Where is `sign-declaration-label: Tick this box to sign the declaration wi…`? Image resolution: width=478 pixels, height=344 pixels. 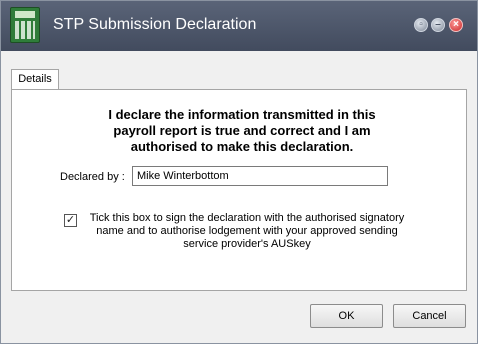 sign-declaration-label: Tick this box to sign the declaration wi… is located at coordinates (247, 231).